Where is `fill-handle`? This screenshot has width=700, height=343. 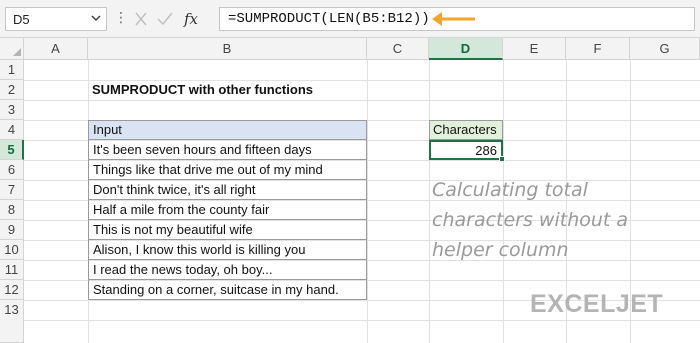
fill-handle is located at coordinates (502, 159).